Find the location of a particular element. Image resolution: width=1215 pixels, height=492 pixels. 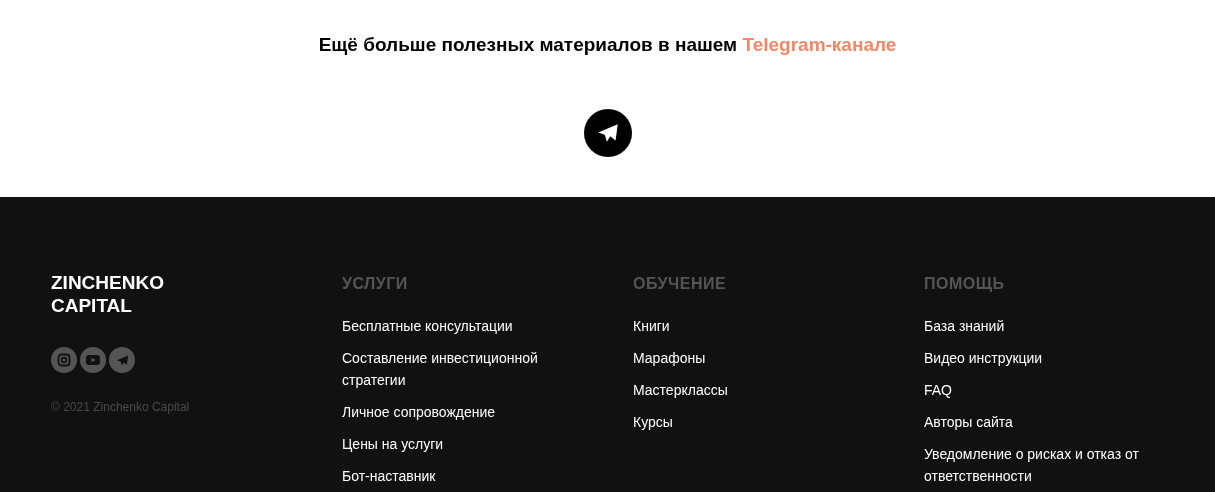

footer-link: Бот-наставник is located at coordinates (457, 476).